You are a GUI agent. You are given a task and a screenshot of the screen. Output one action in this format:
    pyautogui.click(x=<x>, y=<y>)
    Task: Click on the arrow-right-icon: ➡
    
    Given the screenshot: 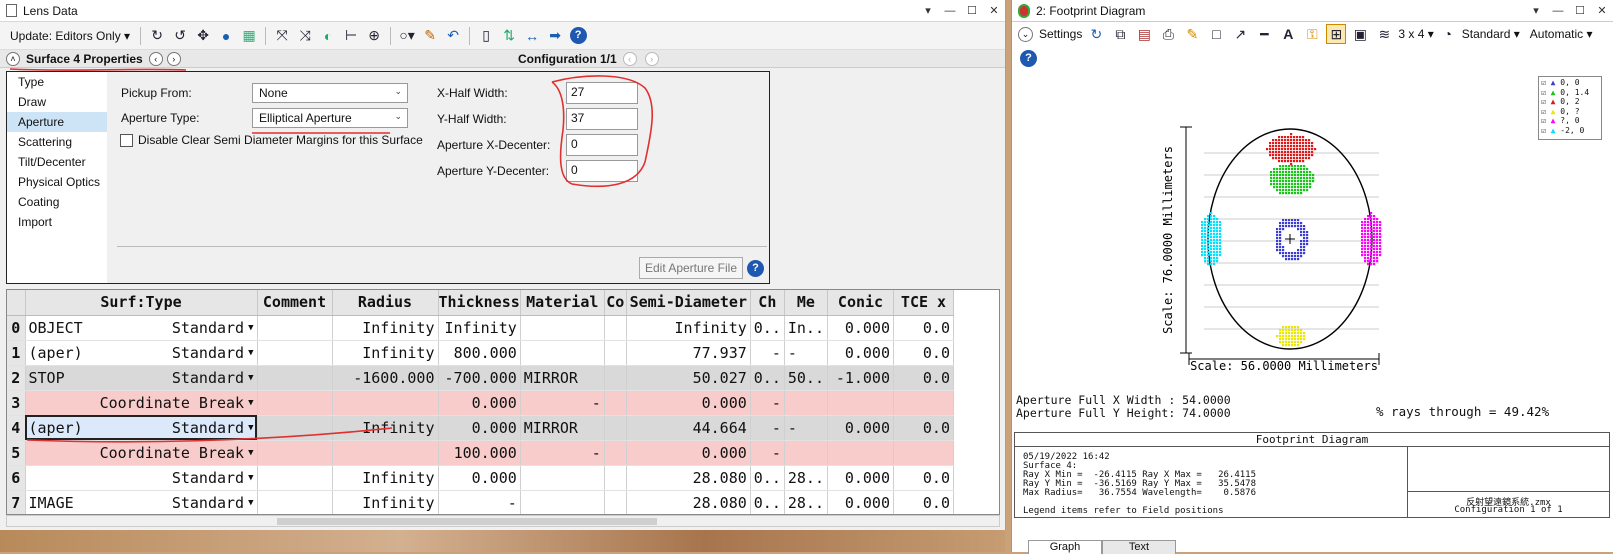 What is the action you would take?
    pyautogui.click(x=555, y=36)
    